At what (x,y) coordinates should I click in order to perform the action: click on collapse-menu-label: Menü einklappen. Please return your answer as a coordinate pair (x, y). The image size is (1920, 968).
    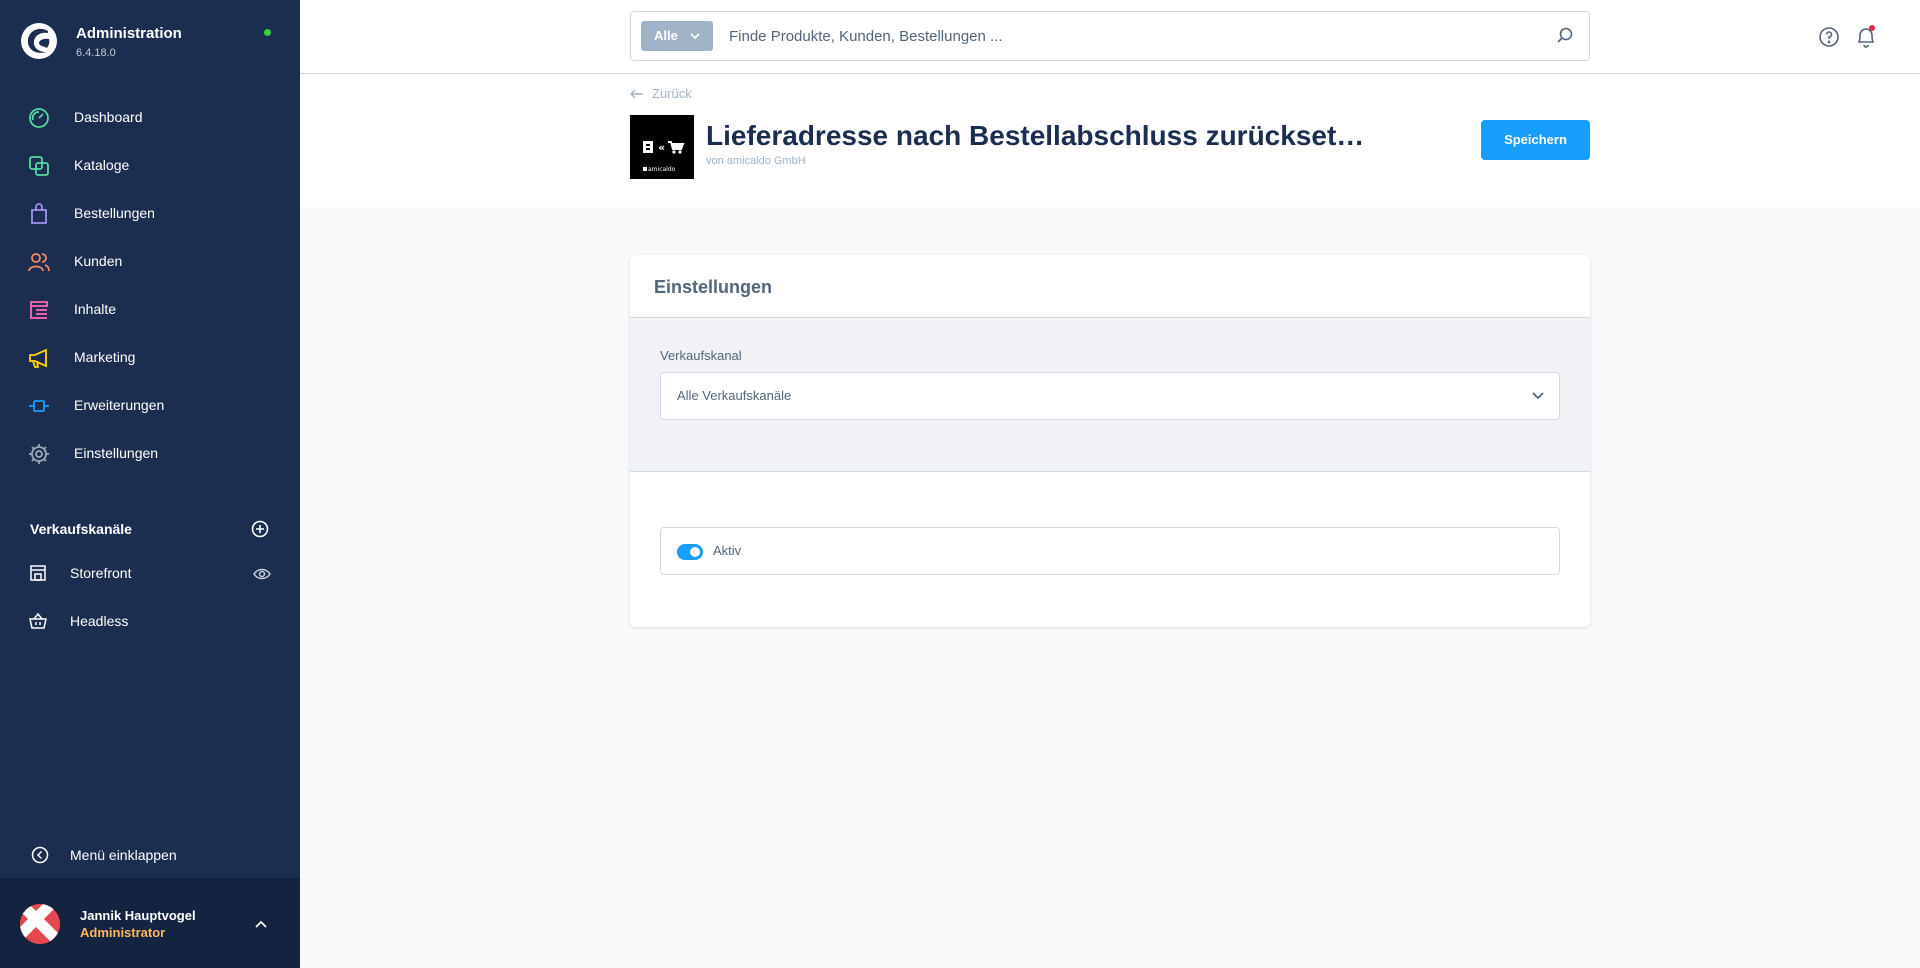
    Looking at the image, I should click on (123, 855).